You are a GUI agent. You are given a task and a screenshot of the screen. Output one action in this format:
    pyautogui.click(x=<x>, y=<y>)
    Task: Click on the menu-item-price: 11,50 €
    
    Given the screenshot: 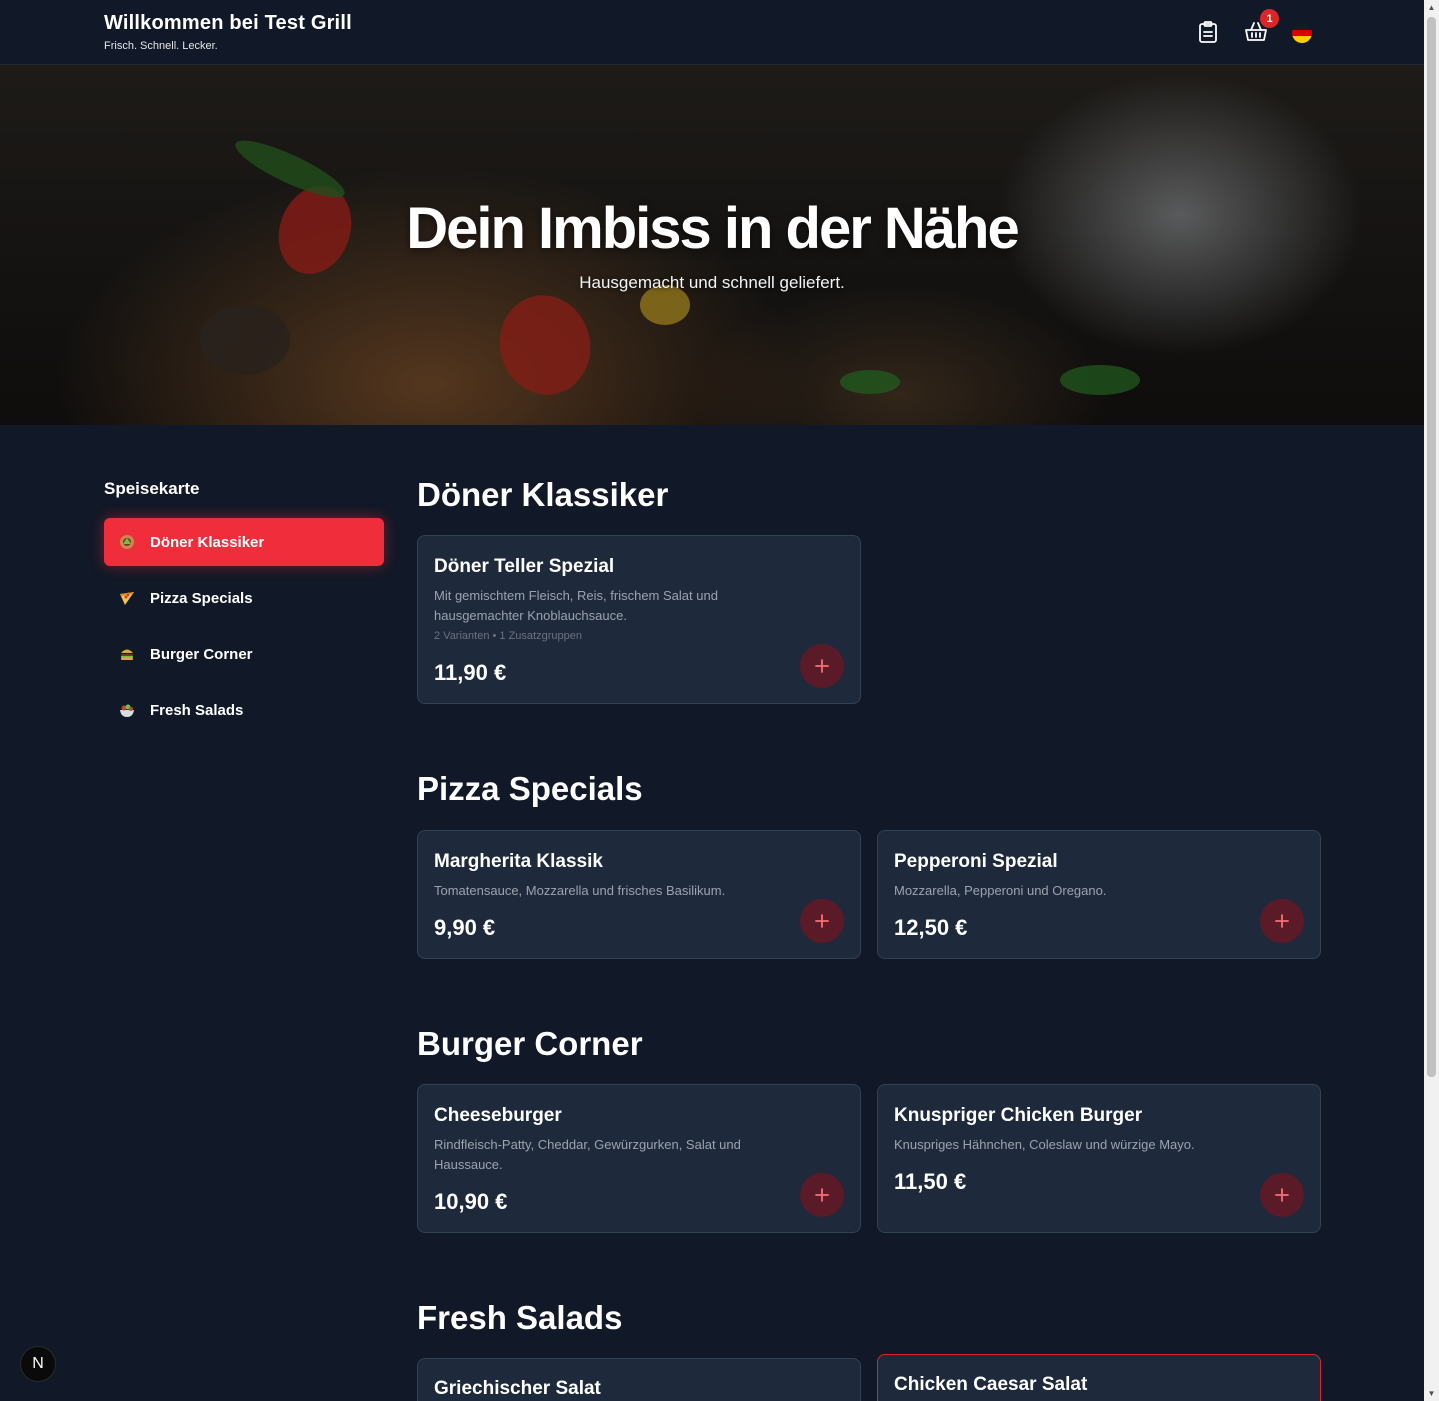 What is the action you would take?
    pyautogui.click(x=930, y=1181)
    